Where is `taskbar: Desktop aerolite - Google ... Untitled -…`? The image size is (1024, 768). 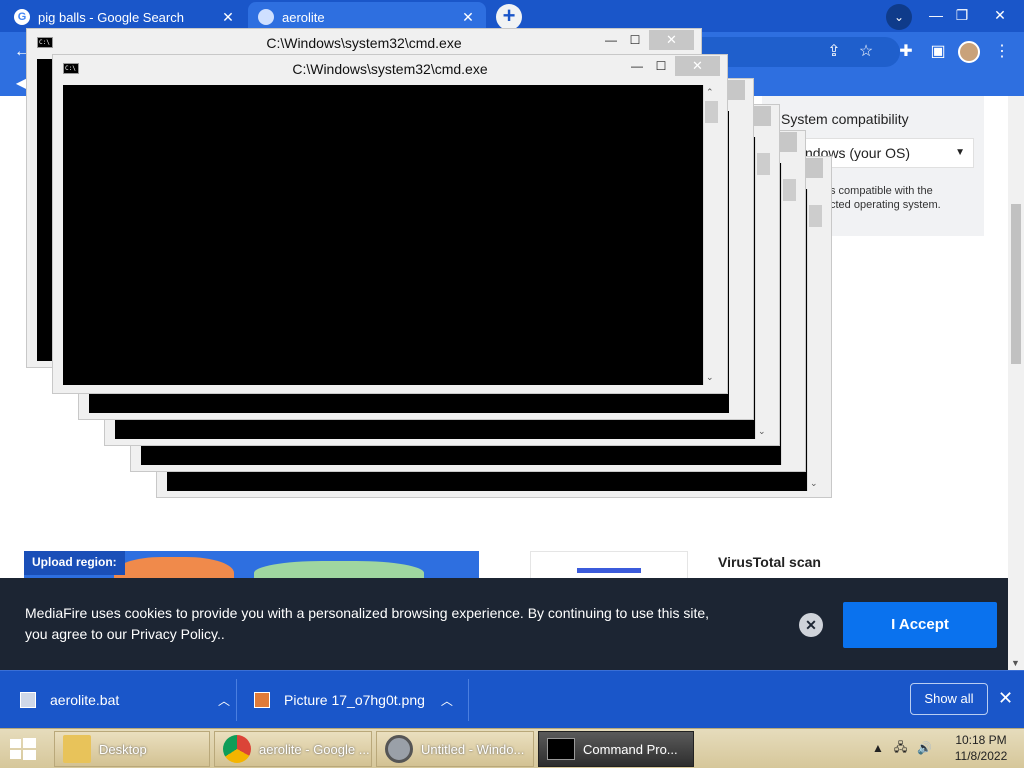 taskbar: Desktop aerolite - Google ... Untitled -… is located at coordinates (512, 748).